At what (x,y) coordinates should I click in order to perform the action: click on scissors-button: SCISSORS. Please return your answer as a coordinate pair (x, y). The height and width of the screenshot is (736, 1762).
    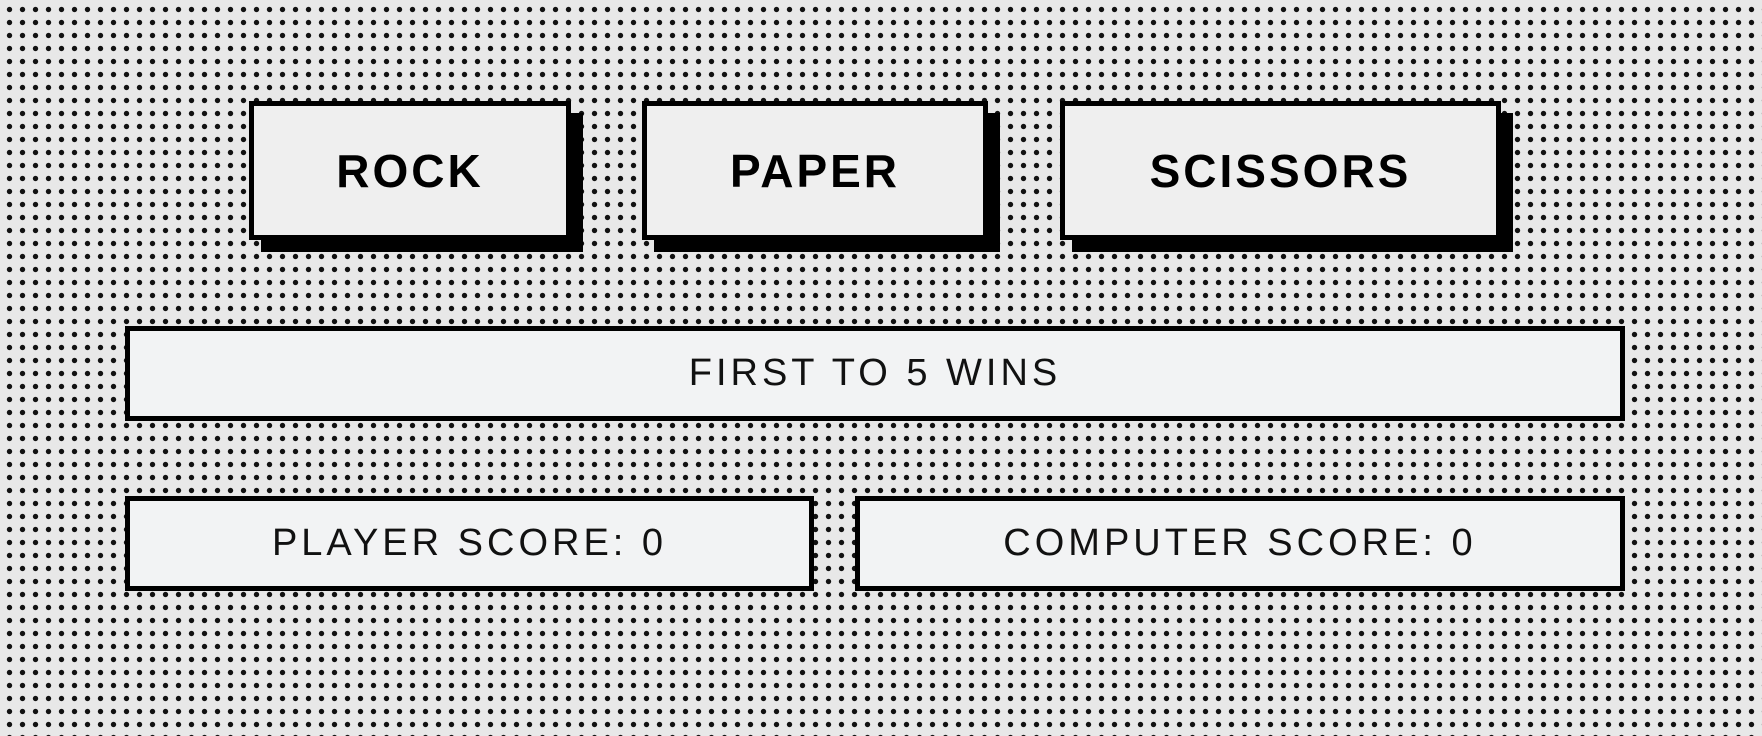
    Looking at the image, I should click on (1280, 170).